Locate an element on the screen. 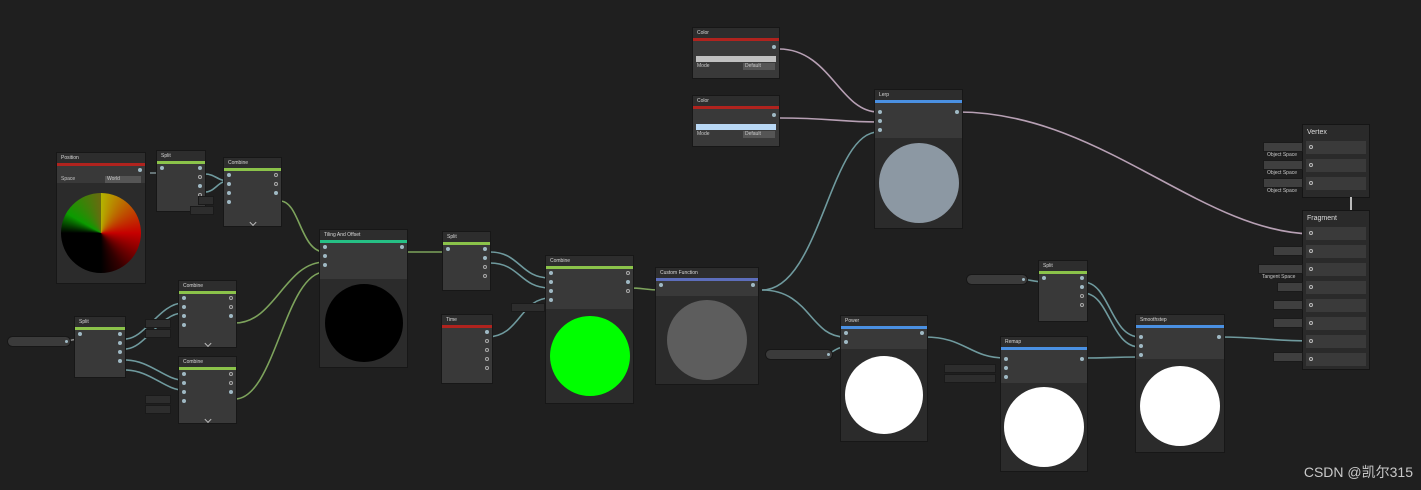 This screenshot has height=490, width=1421. custom-function-node: Custom Function is located at coordinates (707, 326).